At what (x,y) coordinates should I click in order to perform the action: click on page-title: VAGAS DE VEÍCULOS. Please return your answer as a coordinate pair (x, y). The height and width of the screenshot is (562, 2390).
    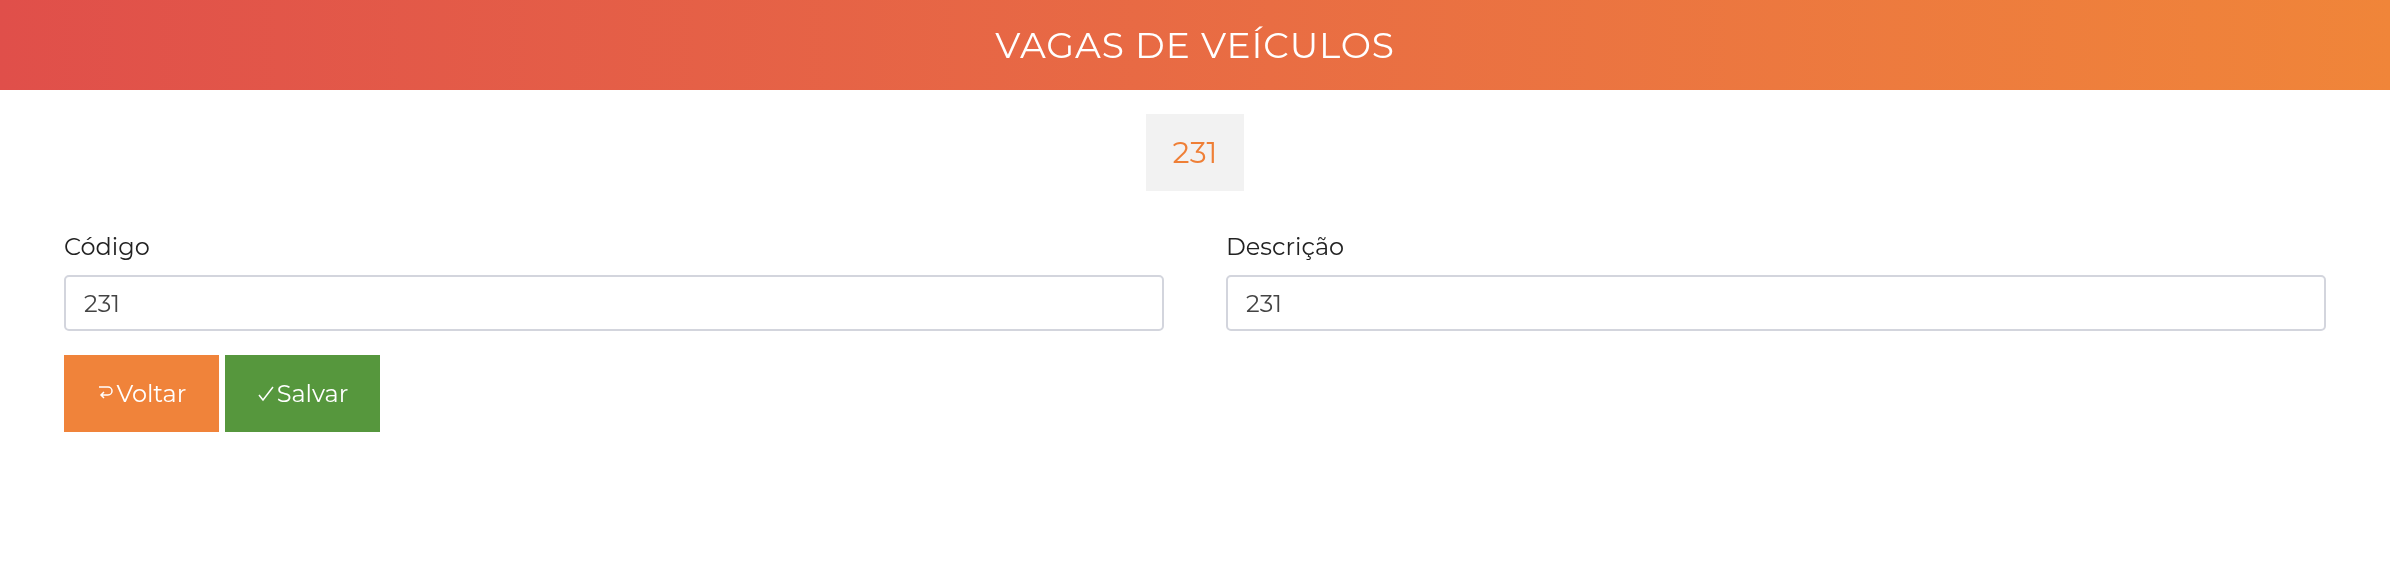
    Looking at the image, I should click on (1195, 45).